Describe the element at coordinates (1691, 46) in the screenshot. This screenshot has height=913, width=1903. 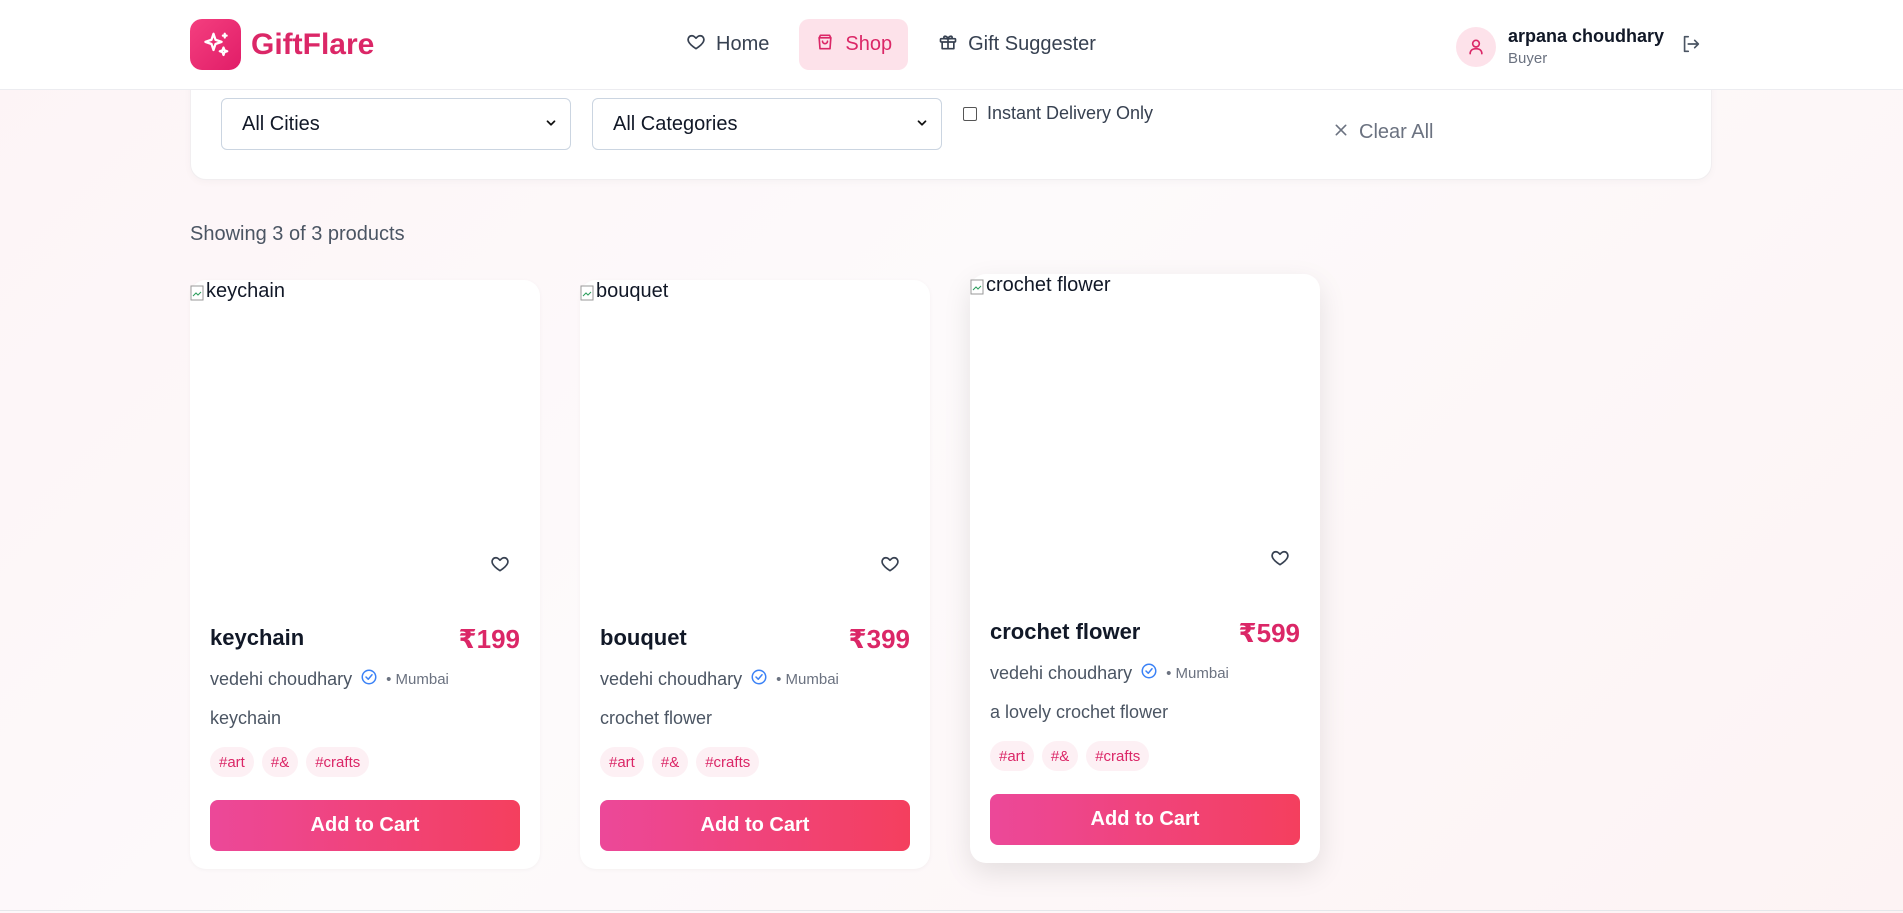
I see `logout-icon` at that location.